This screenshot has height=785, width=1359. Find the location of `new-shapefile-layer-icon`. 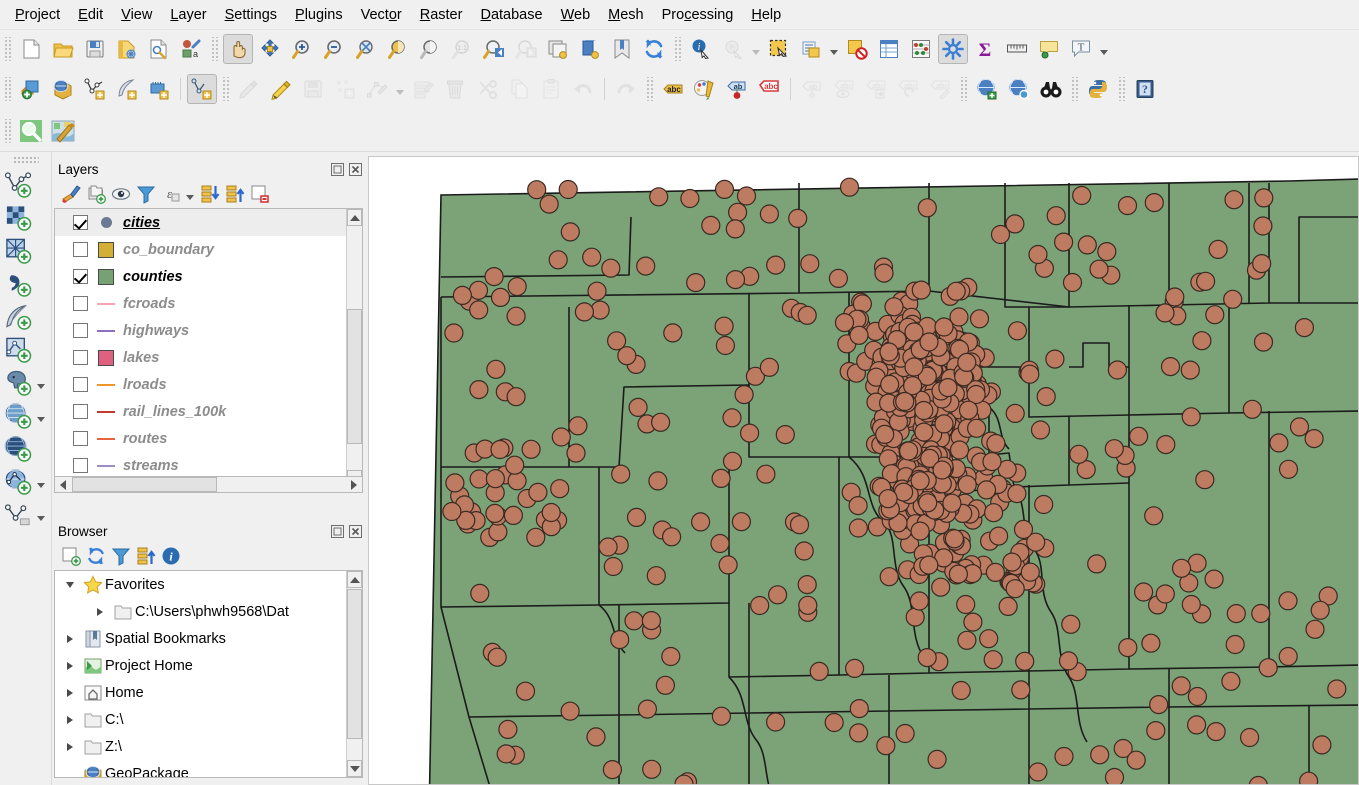

new-shapefile-layer-icon is located at coordinates (95, 89).